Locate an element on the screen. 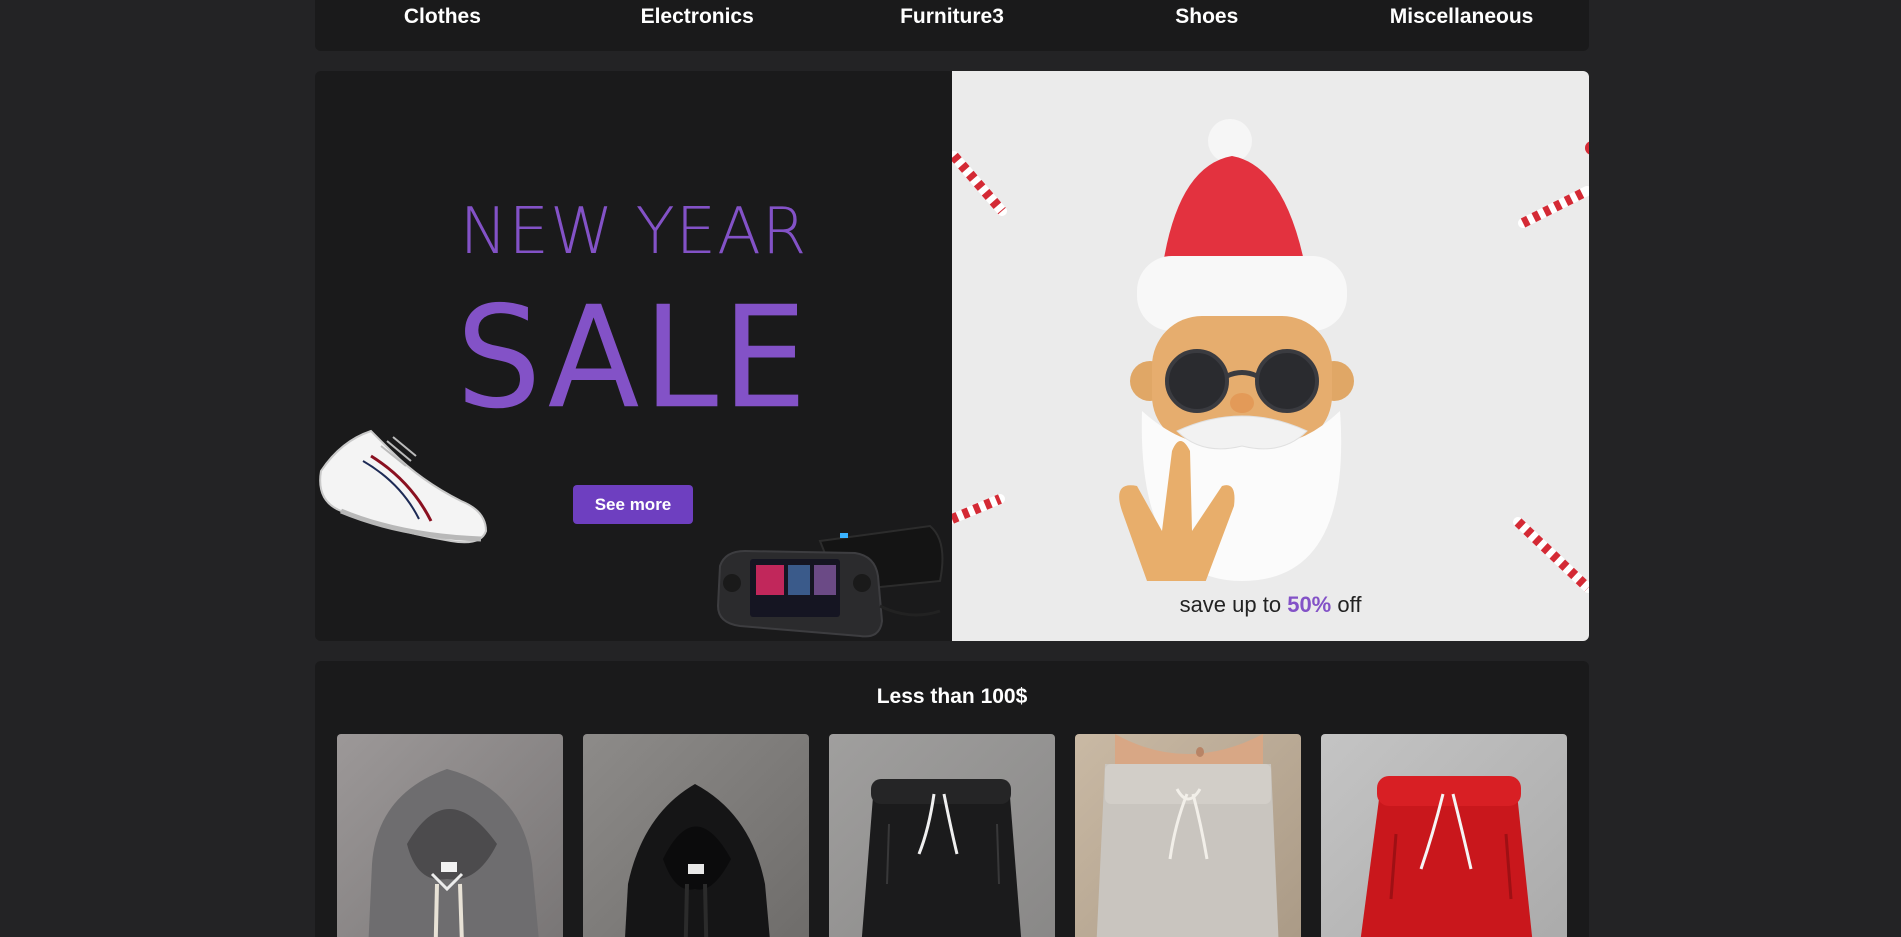 The image size is (1901, 937). red-shorts-image is located at coordinates (1446, 856).